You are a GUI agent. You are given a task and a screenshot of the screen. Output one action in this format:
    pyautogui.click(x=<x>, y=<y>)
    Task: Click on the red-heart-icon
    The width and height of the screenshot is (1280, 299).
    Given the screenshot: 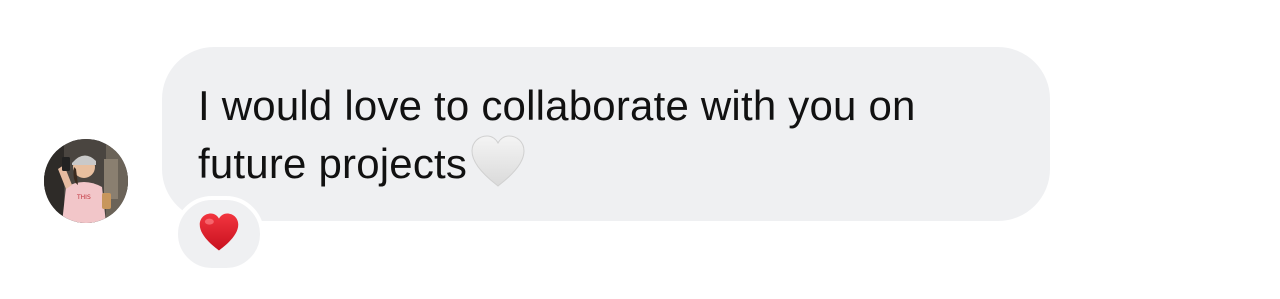 What is the action you would take?
    pyautogui.click(x=219, y=234)
    